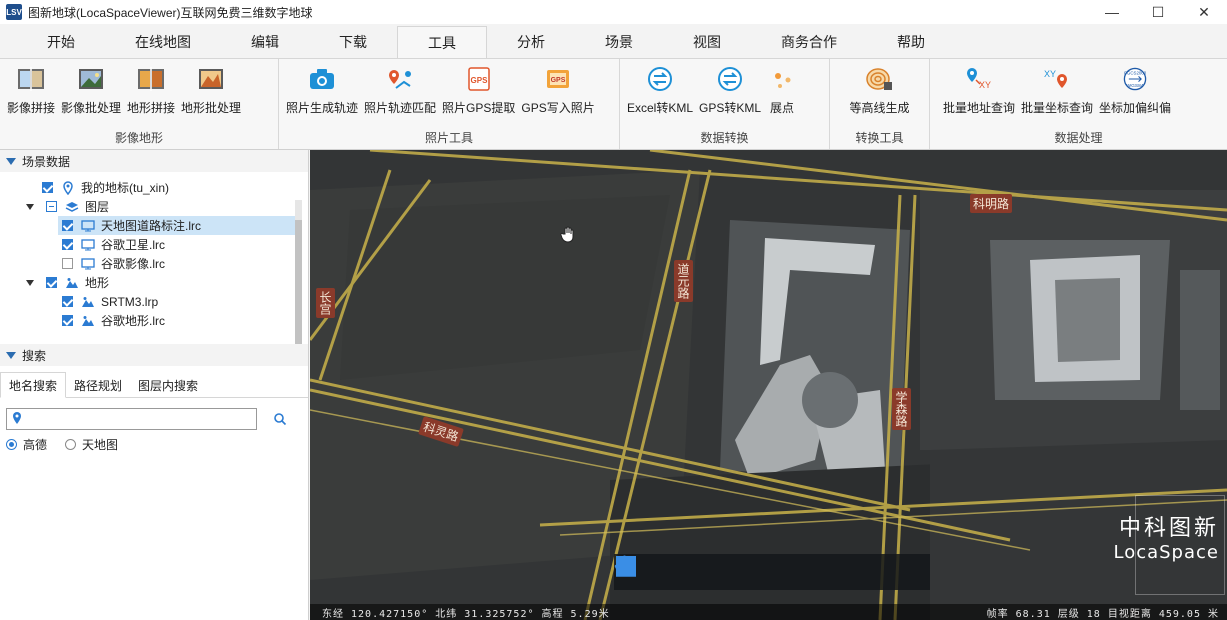 The image size is (1227, 620). I want to click on photo-gps-extract-button: GPS 照片GPS提取, so click(478, 93).